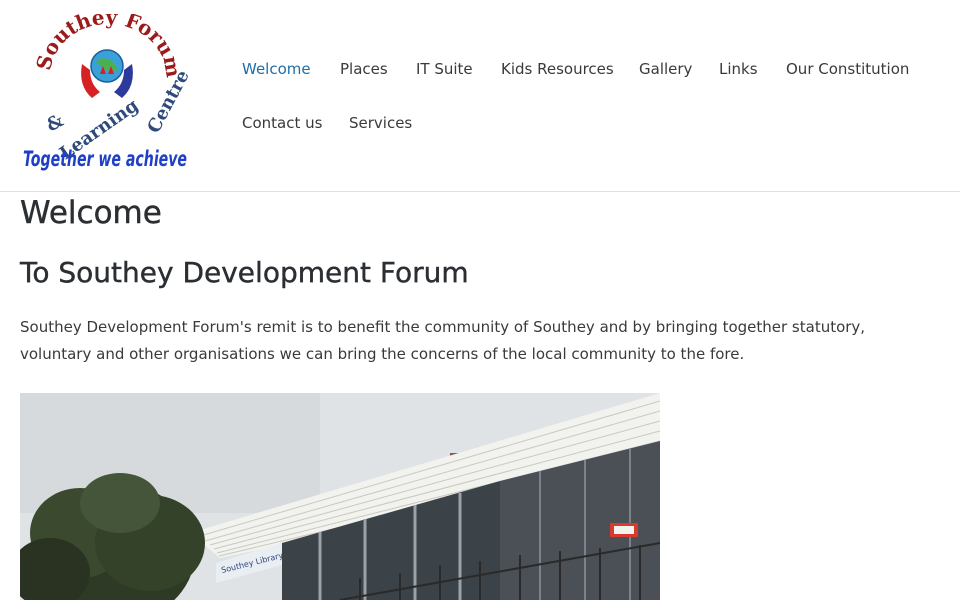 The height and width of the screenshot is (600, 960). What do you see at coordinates (91, 213) in the screenshot?
I see `page-title: Welcome` at bounding box center [91, 213].